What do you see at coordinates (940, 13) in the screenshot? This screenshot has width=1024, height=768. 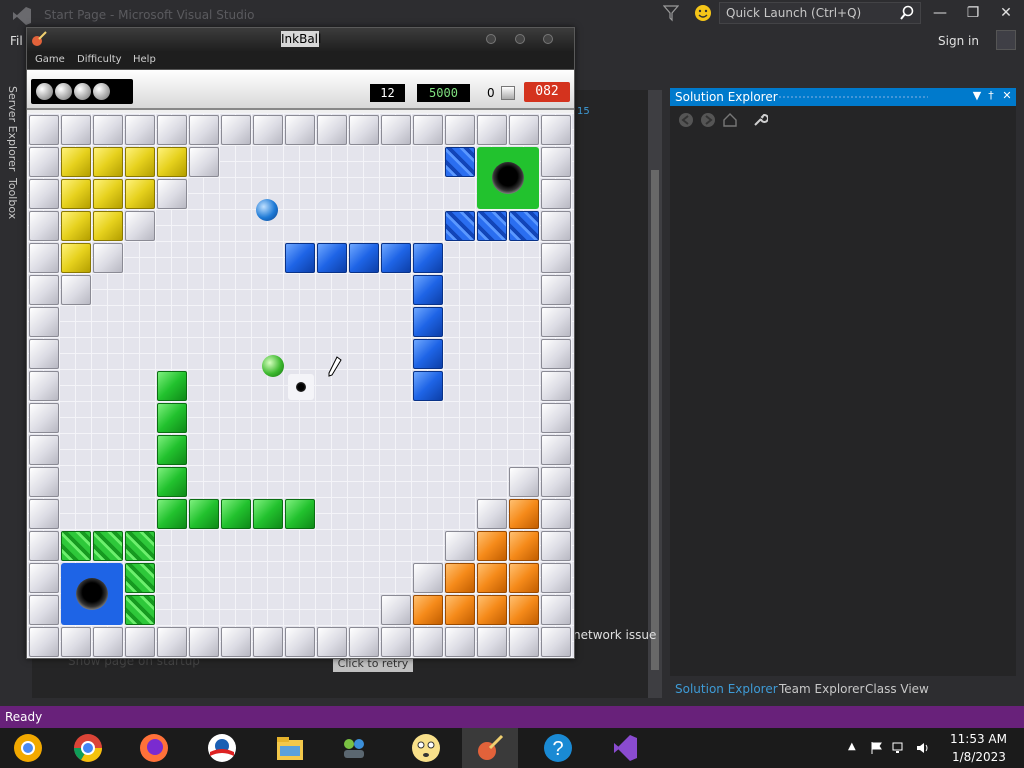 I see `minimize-button: —` at bounding box center [940, 13].